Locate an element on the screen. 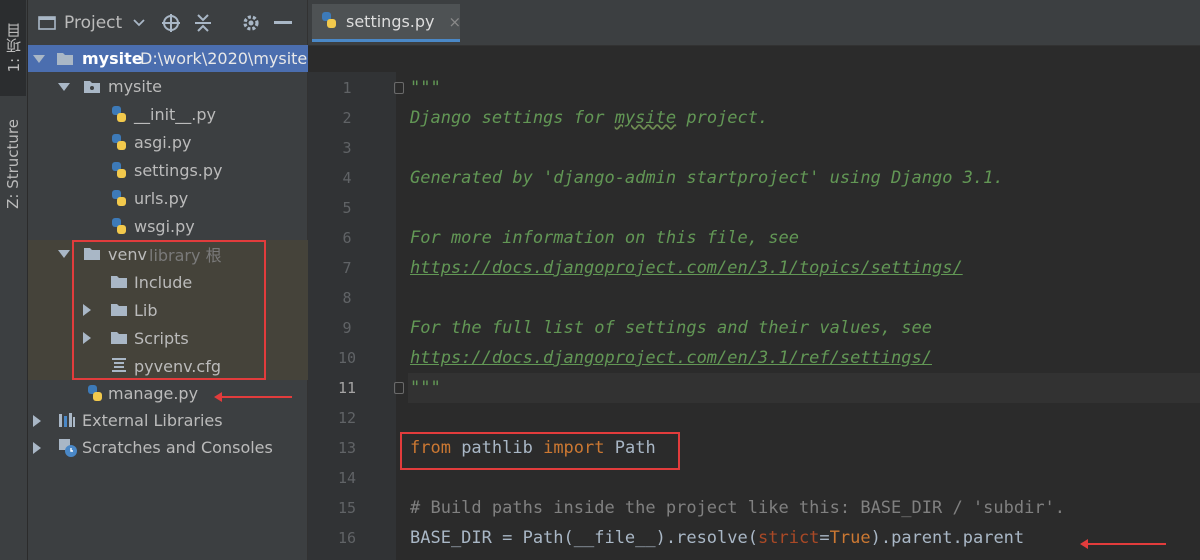 The height and width of the screenshot is (560, 1200). editor-tab-bar: settings.py × is located at coordinates (754, 23).